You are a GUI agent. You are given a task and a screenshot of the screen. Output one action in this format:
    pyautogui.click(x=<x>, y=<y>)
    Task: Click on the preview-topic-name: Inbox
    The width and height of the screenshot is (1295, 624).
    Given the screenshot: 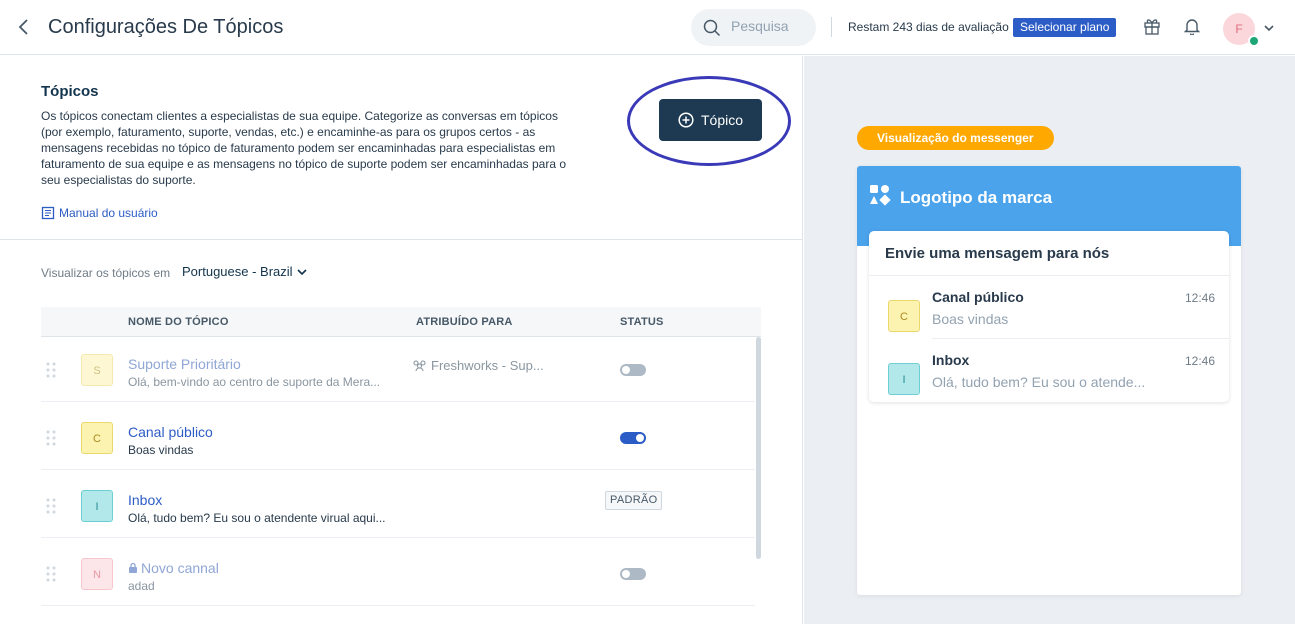 What is the action you would take?
    pyautogui.click(x=951, y=360)
    